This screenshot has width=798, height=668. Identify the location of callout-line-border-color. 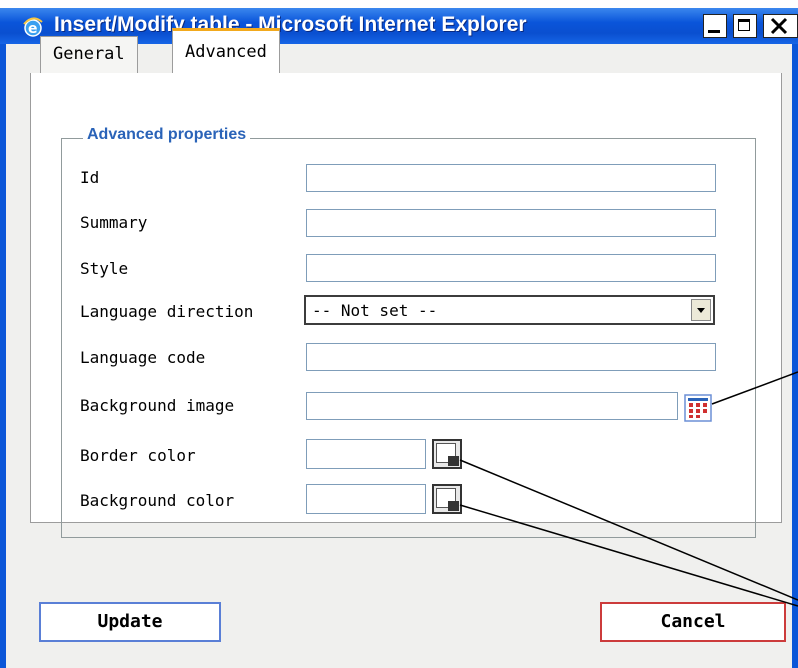
(628, 530).